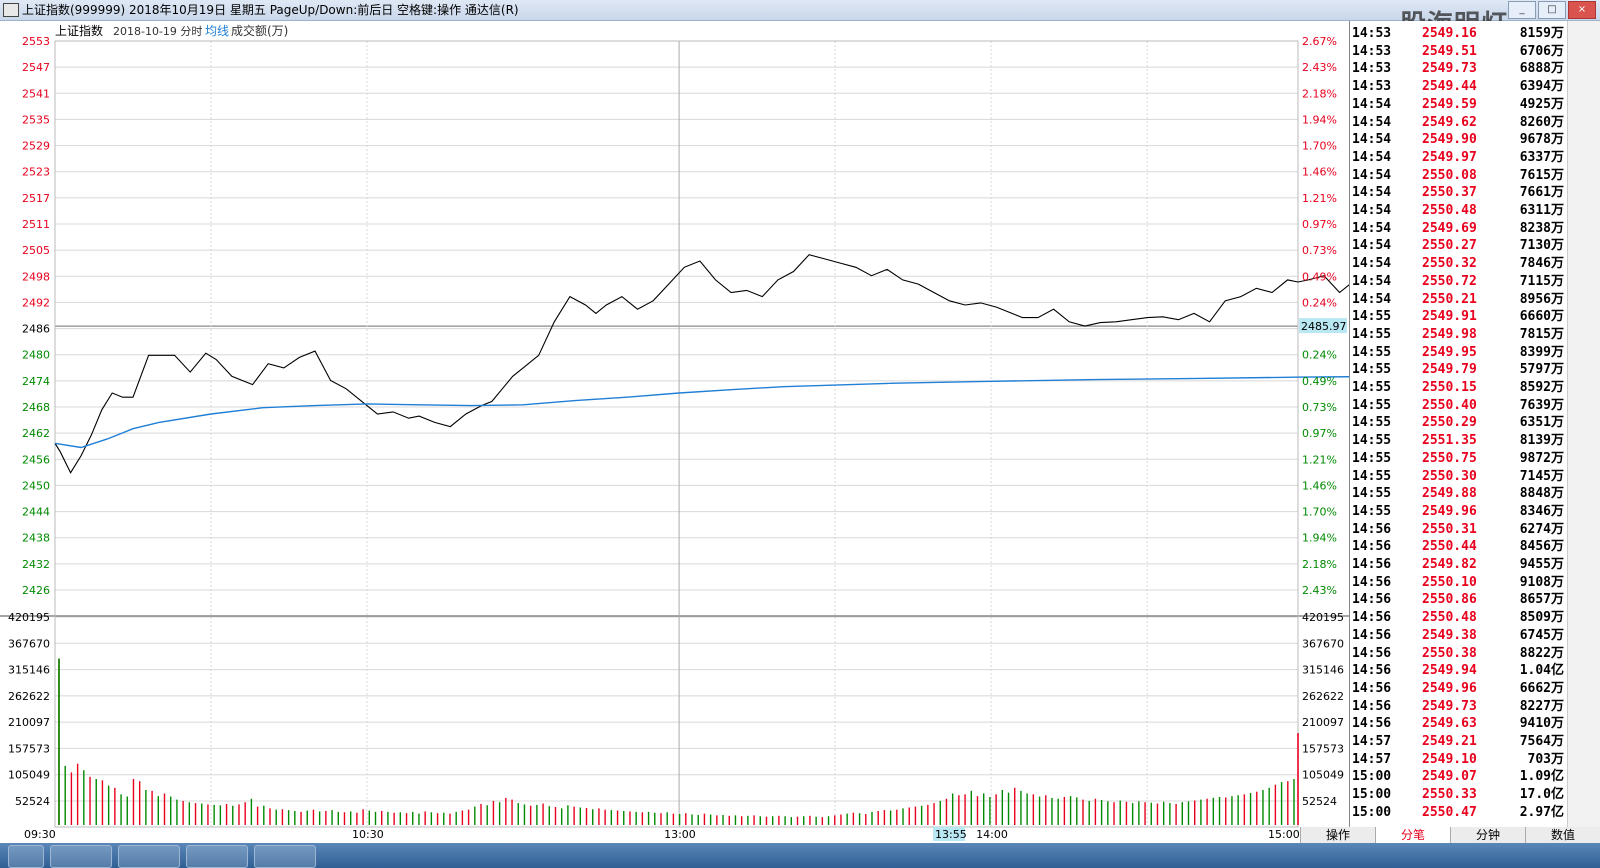 This screenshot has height=868, width=1600. Describe the element at coordinates (29, 722) in the screenshot. I see `volume-tick-label: 210097` at that location.